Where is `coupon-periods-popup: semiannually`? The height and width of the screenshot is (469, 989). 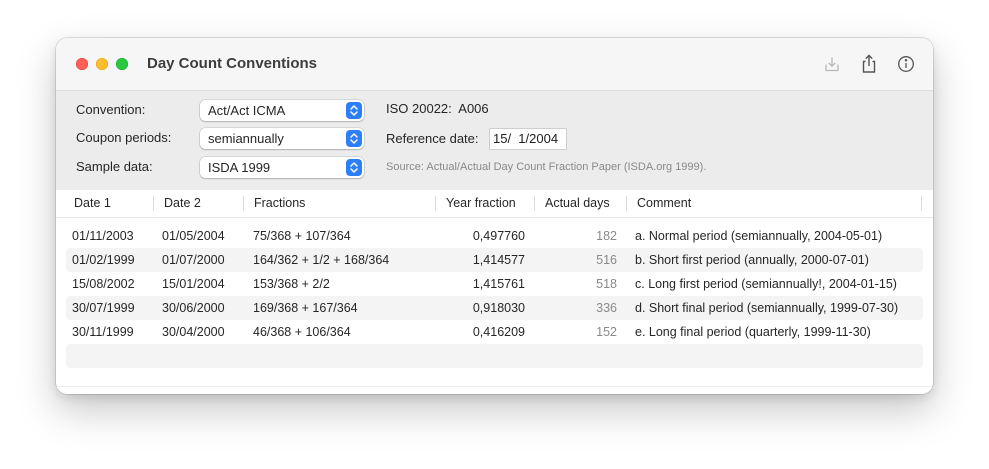 coupon-periods-popup: semiannually is located at coordinates (282, 138).